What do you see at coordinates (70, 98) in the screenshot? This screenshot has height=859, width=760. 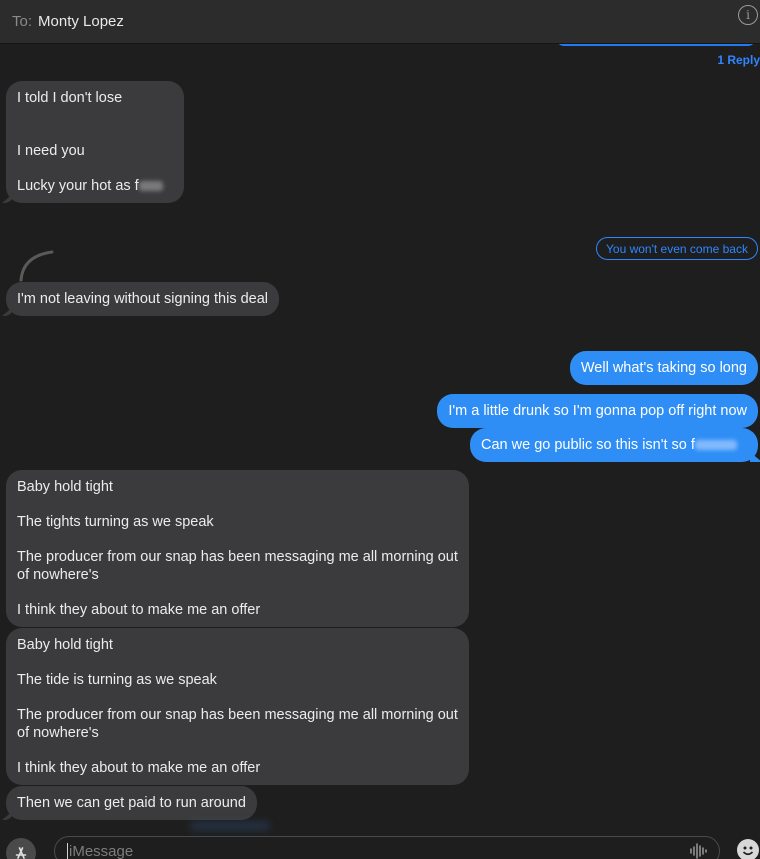 I see `message-line: I told I don't lose` at bounding box center [70, 98].